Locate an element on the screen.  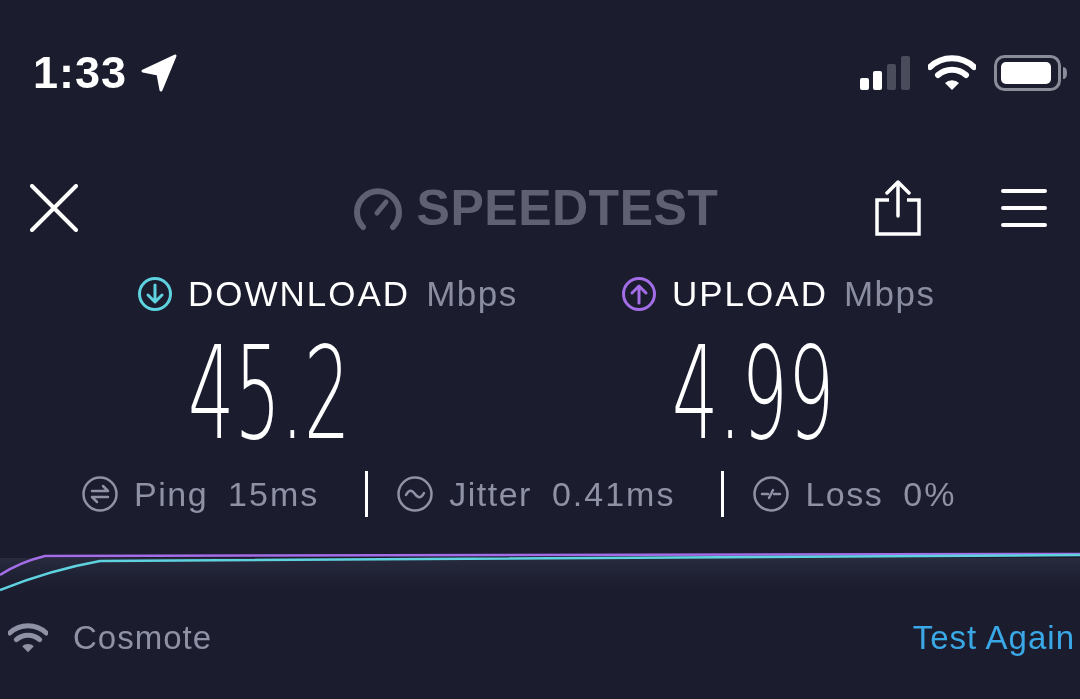
close-button is located at coordinates (54, 208).